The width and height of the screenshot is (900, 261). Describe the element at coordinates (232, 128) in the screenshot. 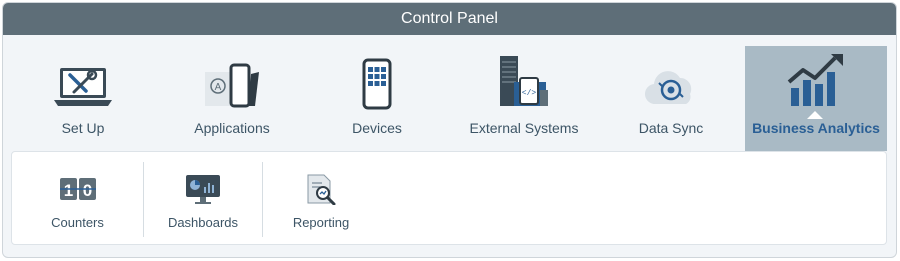

I see `nav-item-label: Applications` at that location.